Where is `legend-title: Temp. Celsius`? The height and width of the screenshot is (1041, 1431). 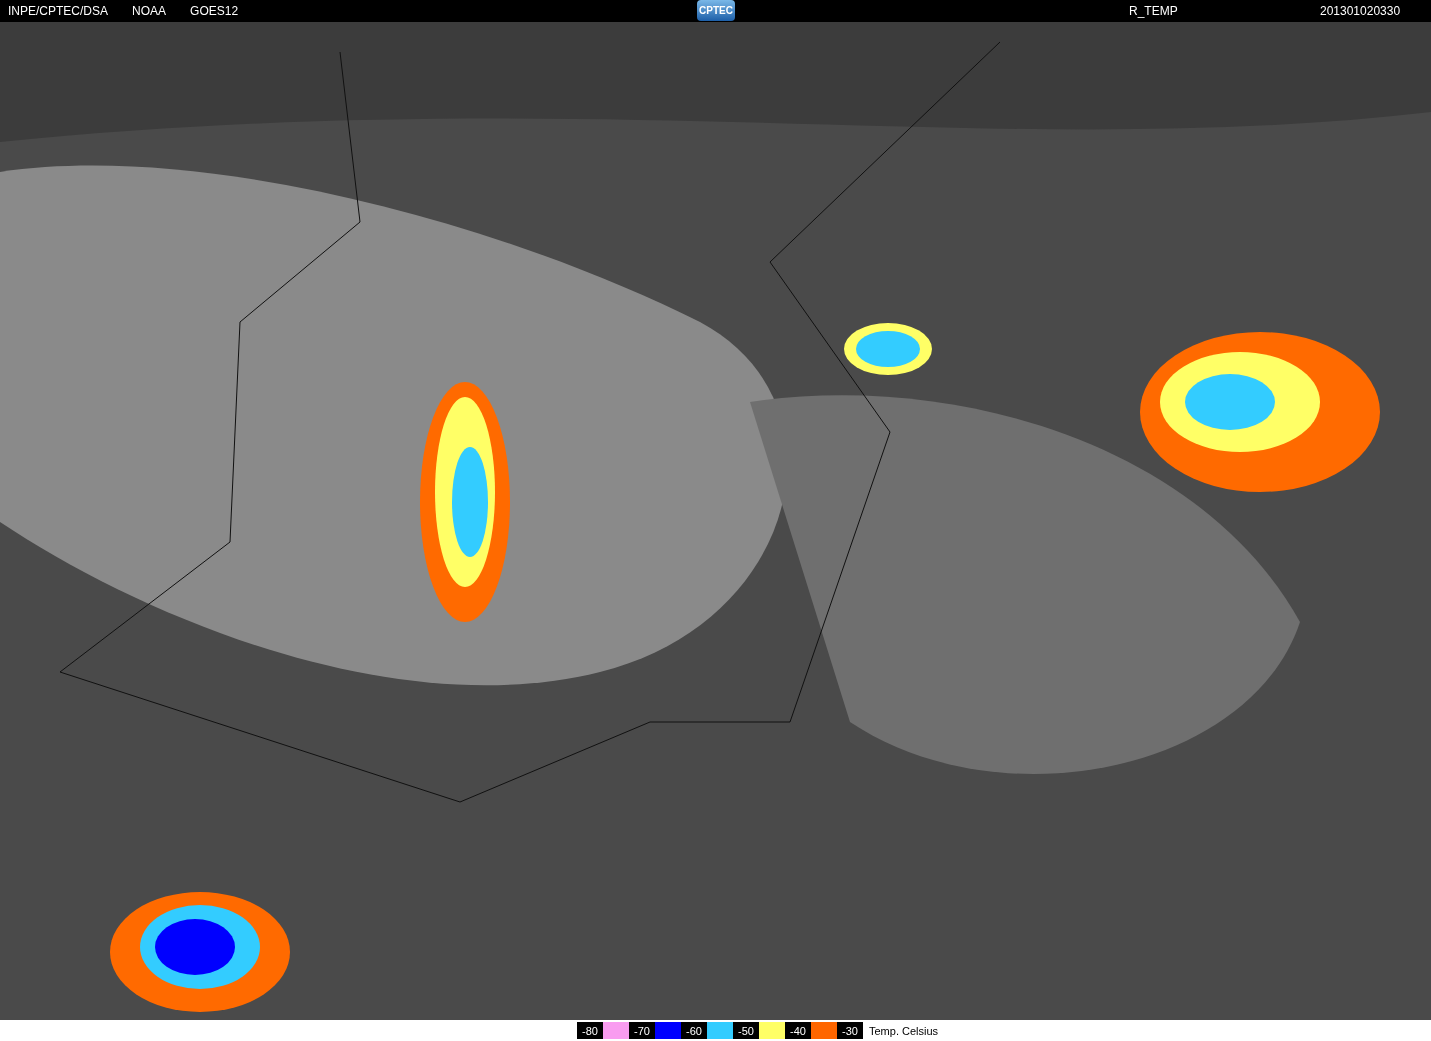 legend-title: Temp. Celsius is located at coordinates (904, 1030).